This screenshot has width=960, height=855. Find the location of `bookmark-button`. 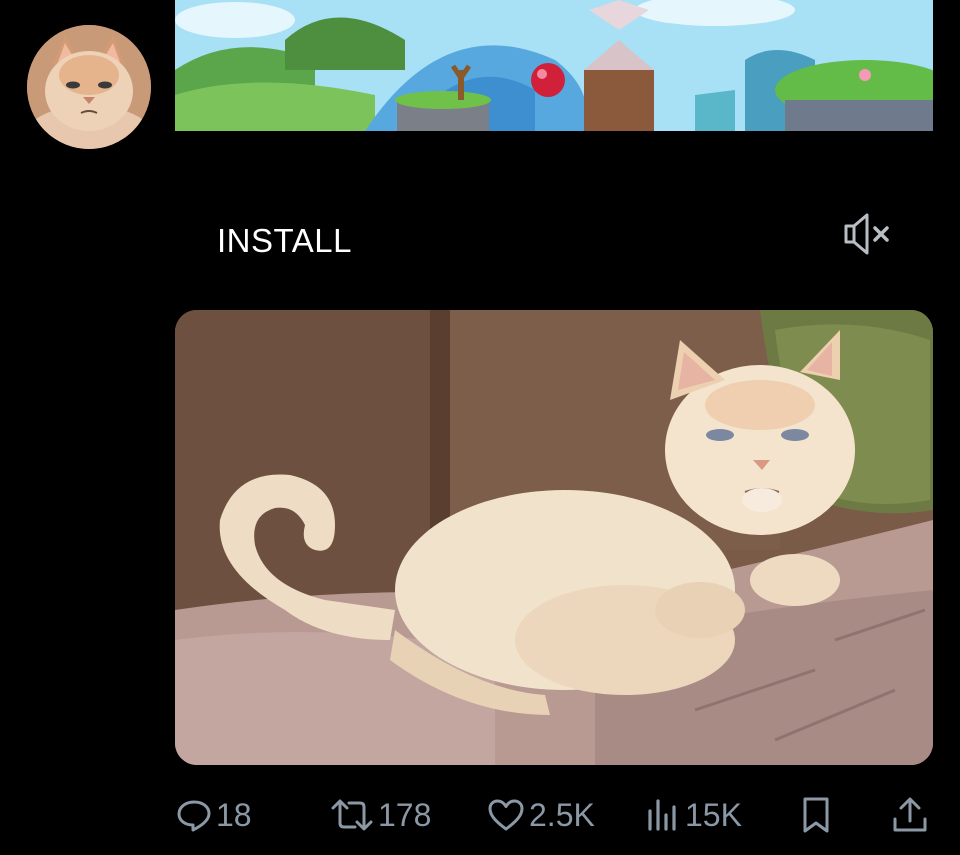

bookmark-button is located at coordinates (816, 815).